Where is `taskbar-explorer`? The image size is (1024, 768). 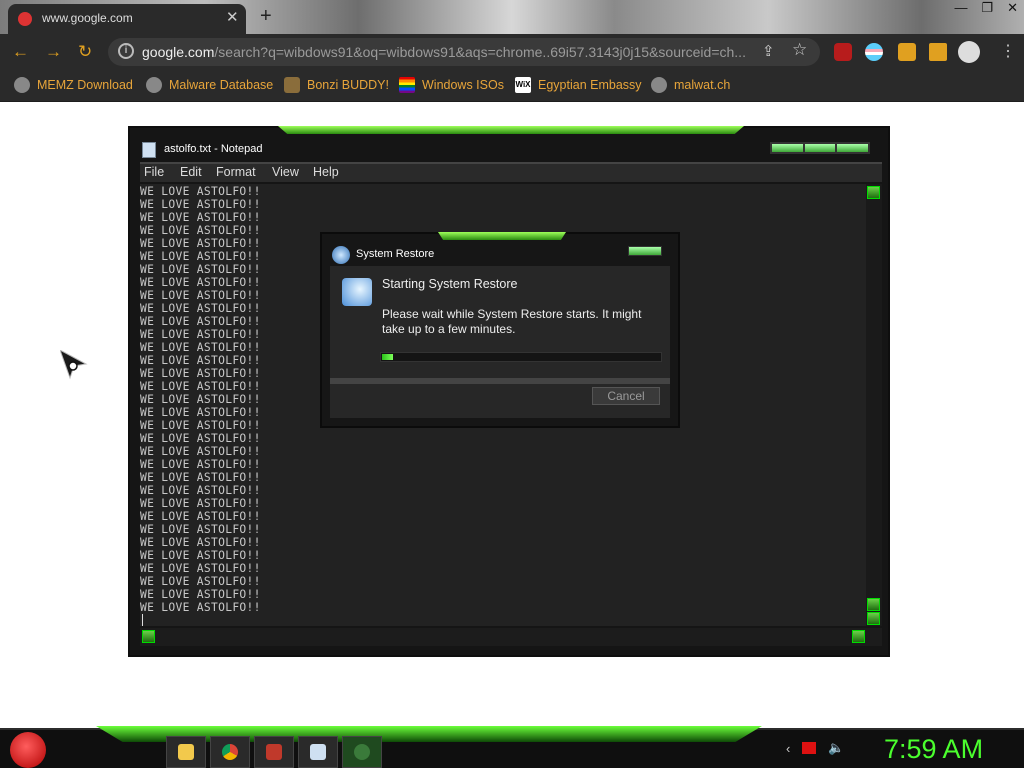 taskbar-explorer is located at coordinates (186, 752).